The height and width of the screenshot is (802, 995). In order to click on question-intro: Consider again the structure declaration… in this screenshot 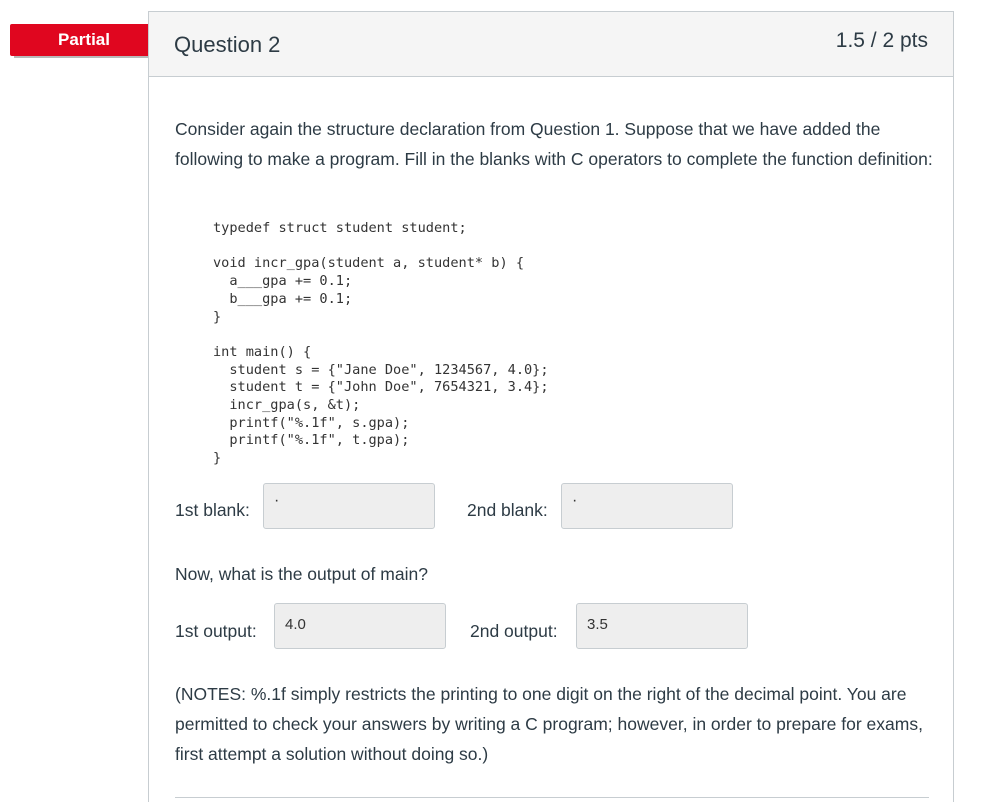, I will do `click(554, 144)`.